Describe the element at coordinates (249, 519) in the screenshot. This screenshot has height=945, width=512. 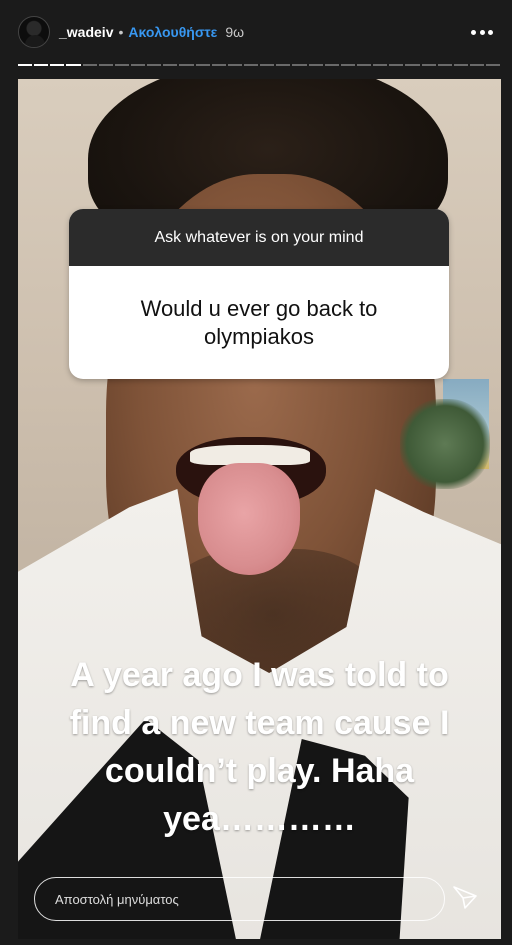
I see `photo-tongue` at that location.